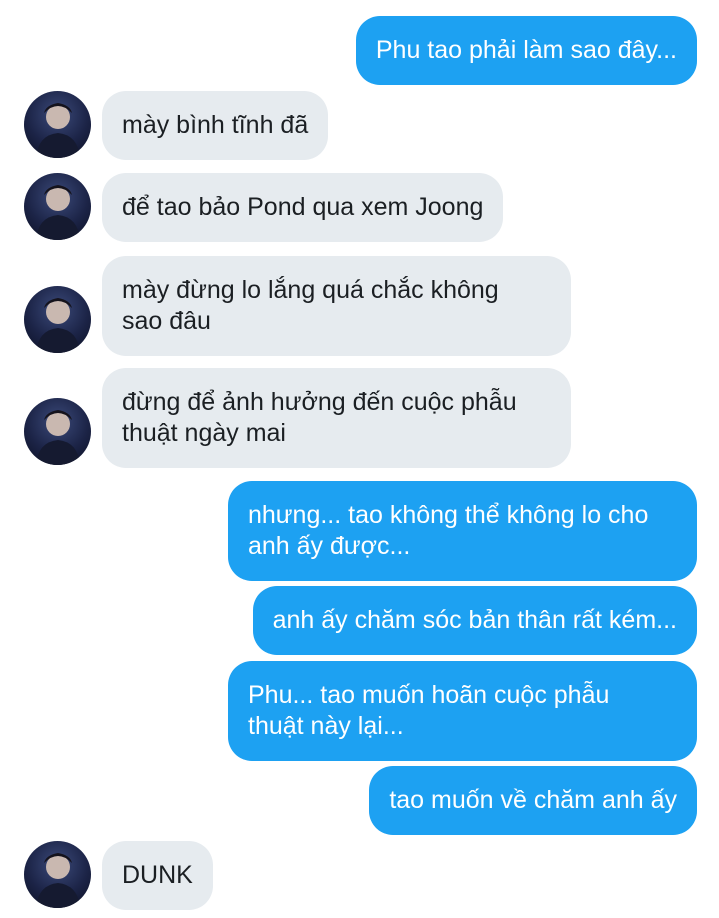  I want to click on message-text-line: thuật ngày mai, so click(204, 433).